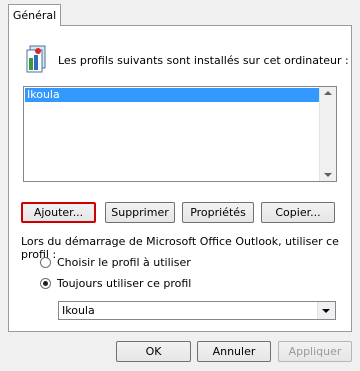 The height and width of the screenshot is (371, 360). Describe the element at coordinates (153, 351) in the screenshot. I see `ok-button: OK` at that location.